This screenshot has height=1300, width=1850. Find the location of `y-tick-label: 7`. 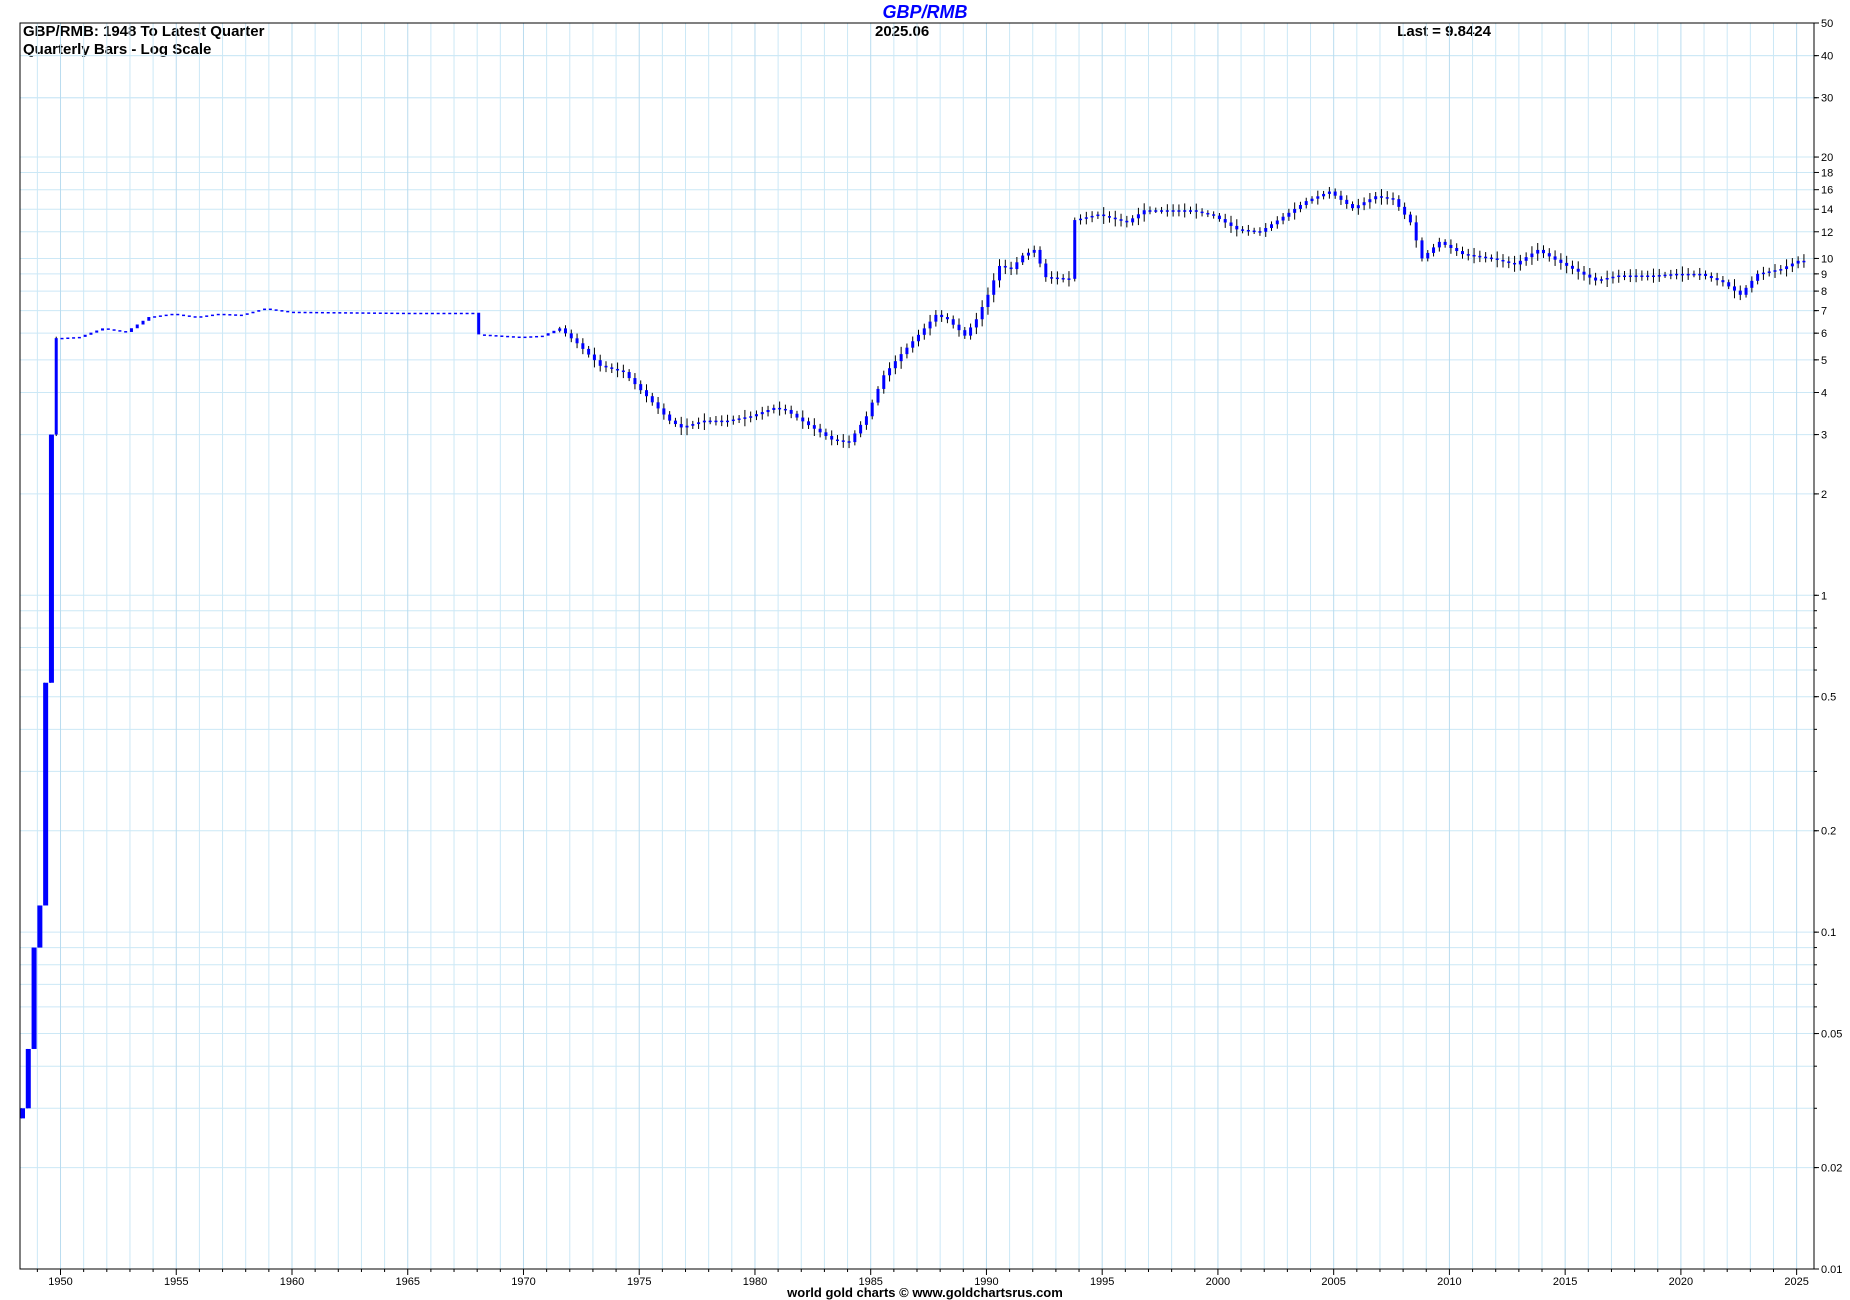

y-tick-label: 7 is located at coordinates (1824, 312).